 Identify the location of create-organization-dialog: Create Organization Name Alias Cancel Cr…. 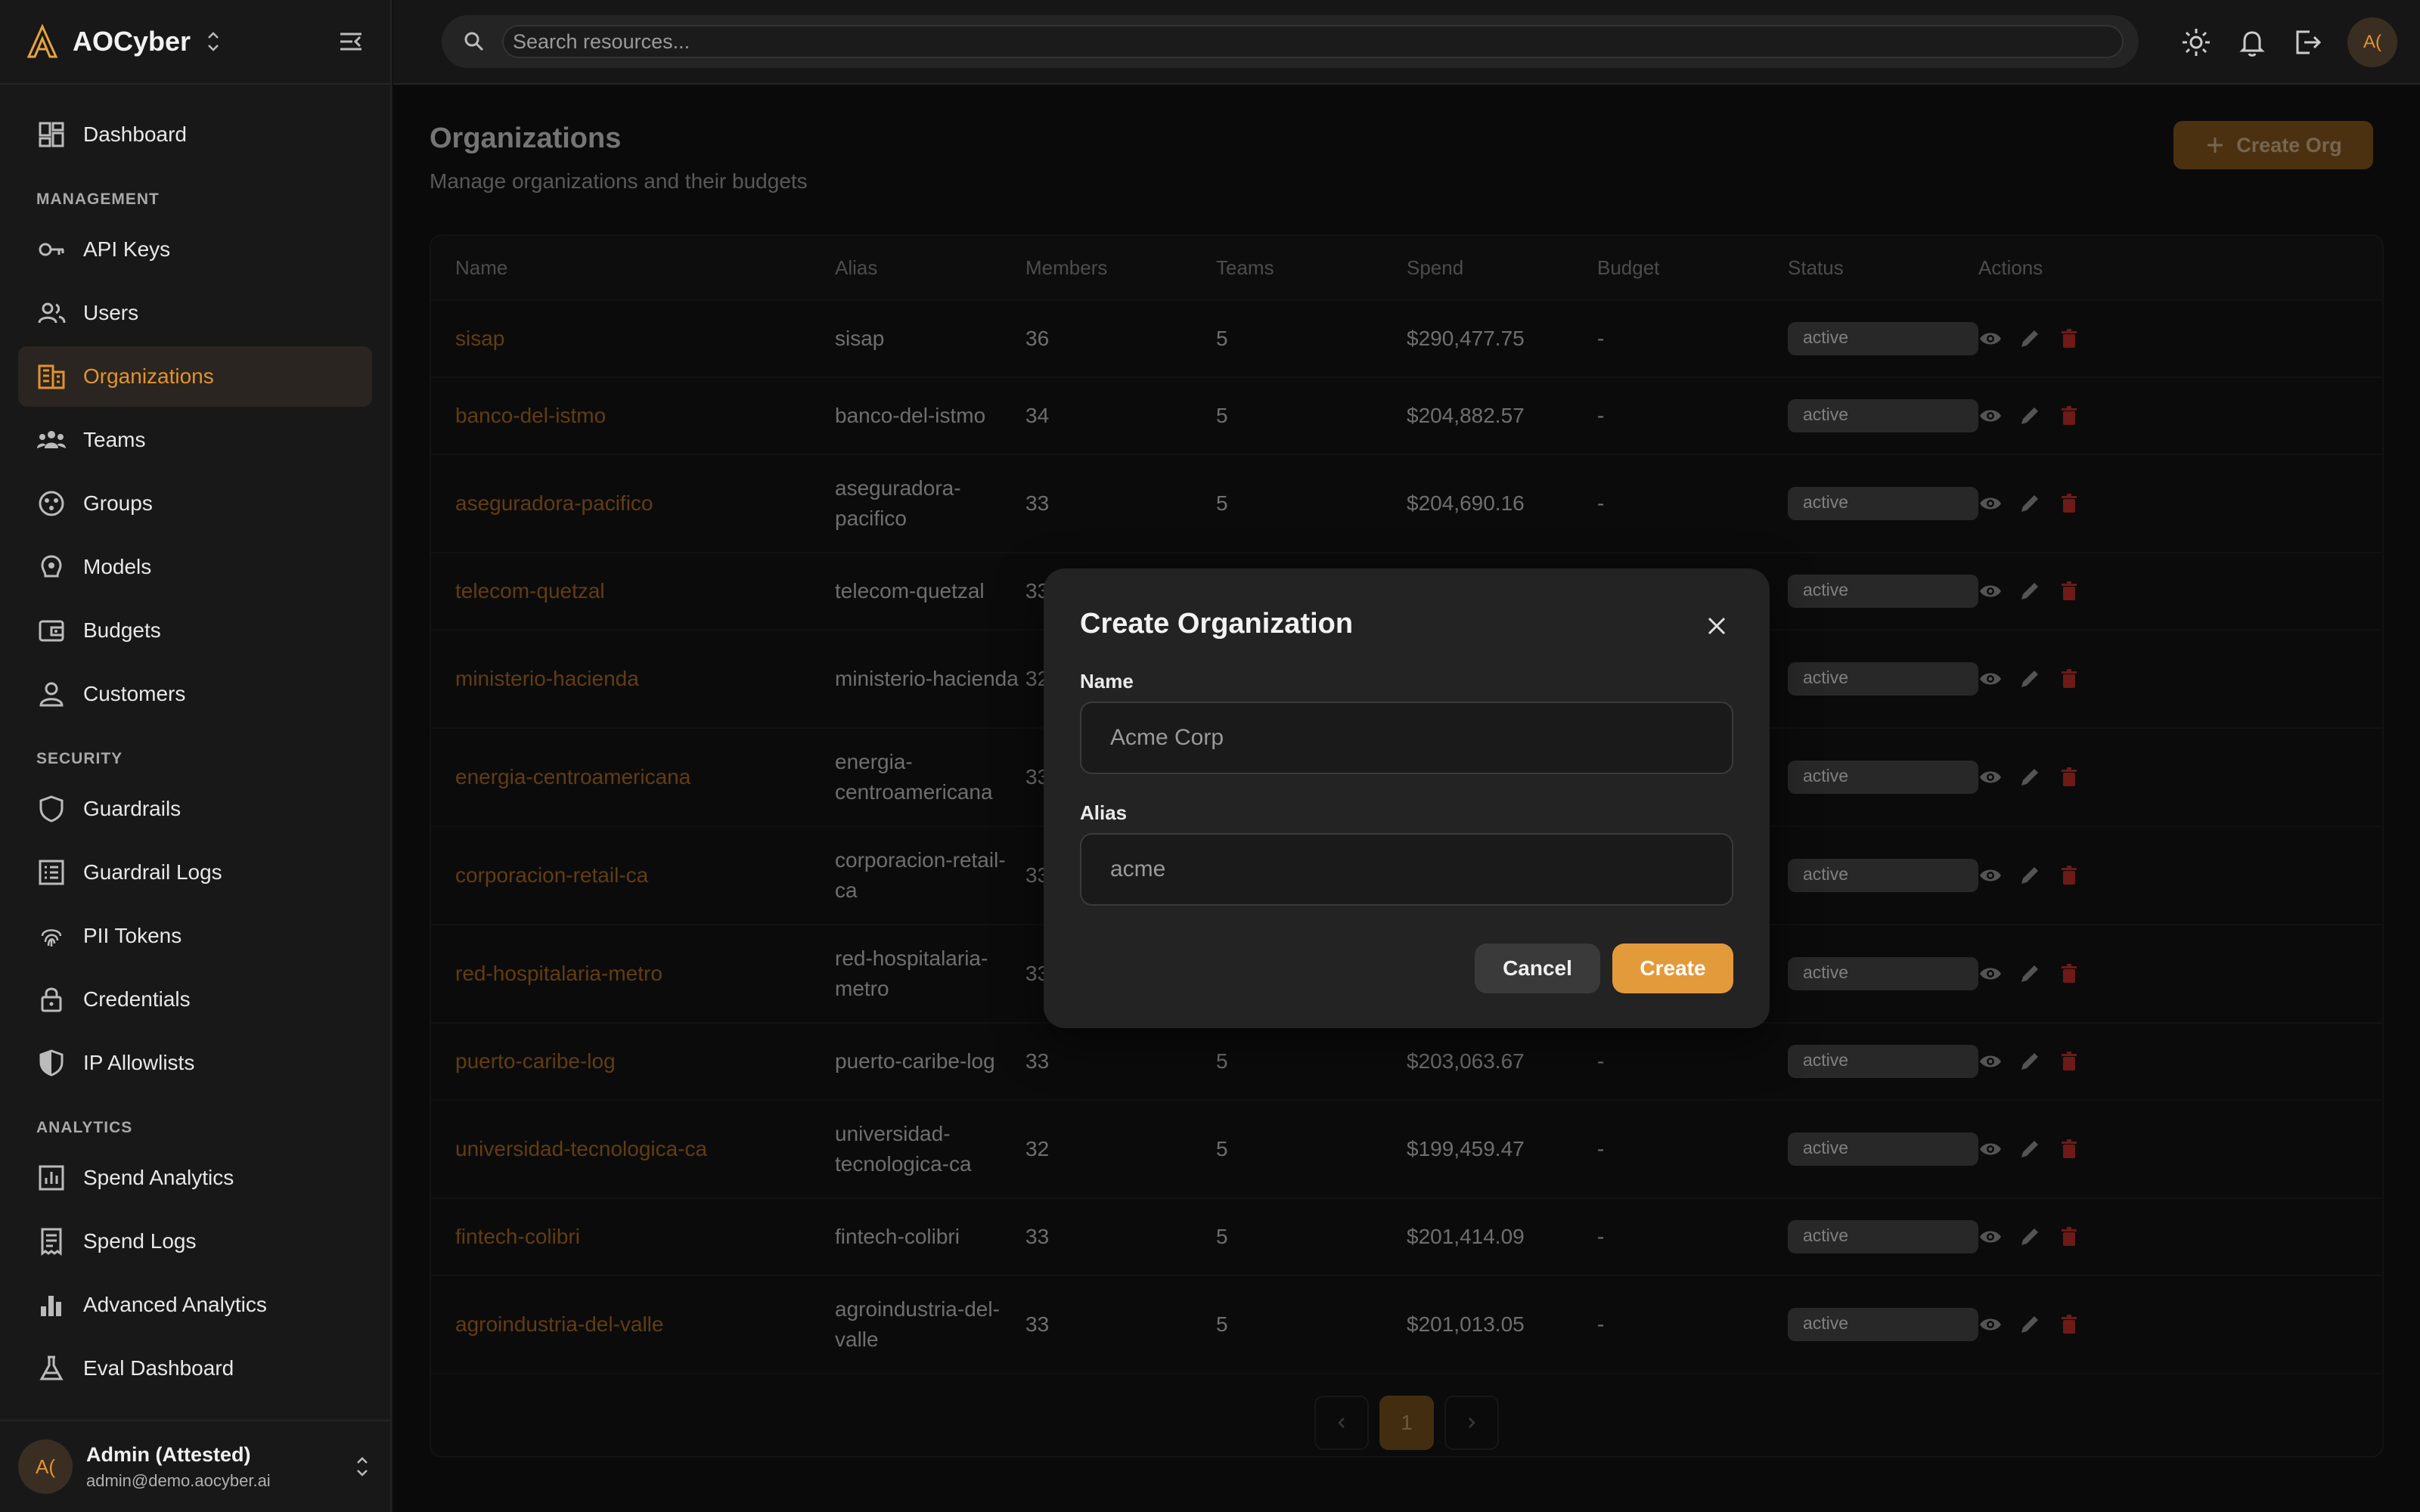
(1407, 798).